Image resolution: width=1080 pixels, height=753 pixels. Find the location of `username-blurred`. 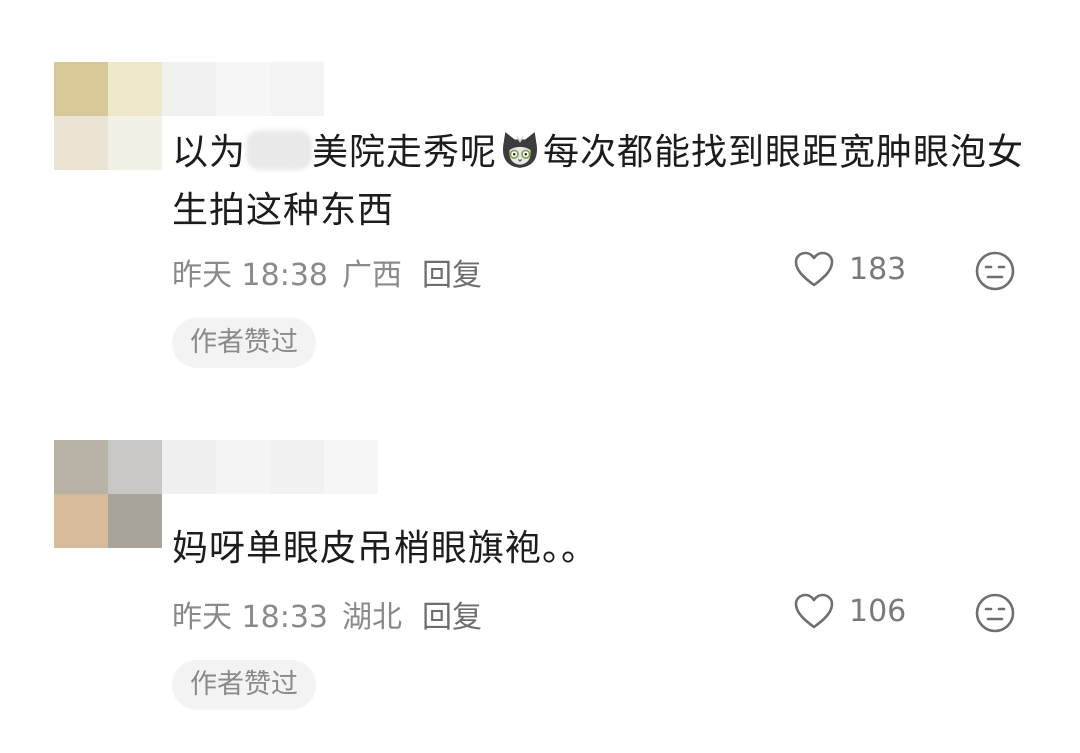

username-blurred is located at coordinates (270, 467).